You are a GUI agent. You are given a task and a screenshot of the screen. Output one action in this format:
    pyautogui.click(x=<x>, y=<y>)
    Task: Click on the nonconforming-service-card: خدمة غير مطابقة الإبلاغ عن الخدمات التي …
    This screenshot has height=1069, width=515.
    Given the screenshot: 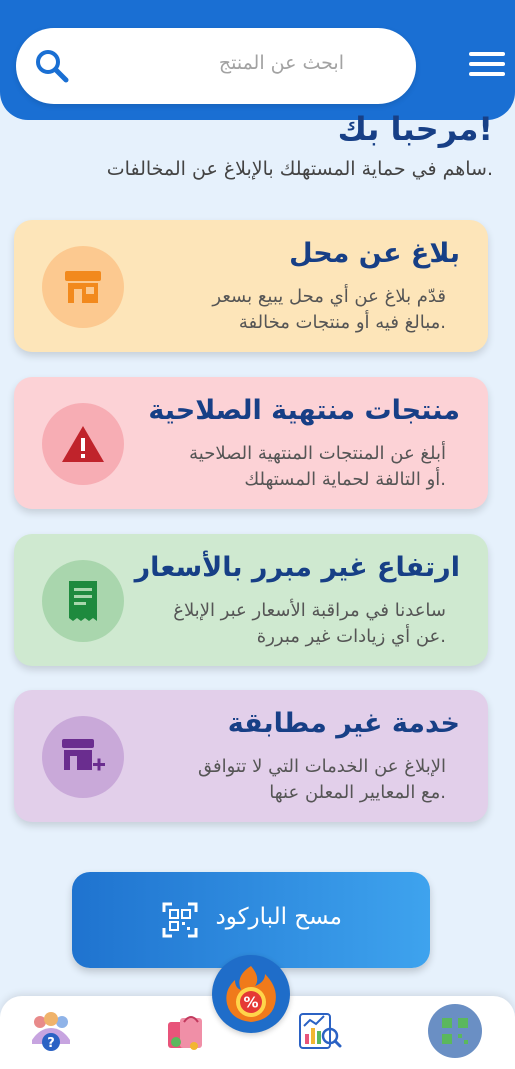 What is the action you would take?
    pyautogui.click(x=251, y=756)
    